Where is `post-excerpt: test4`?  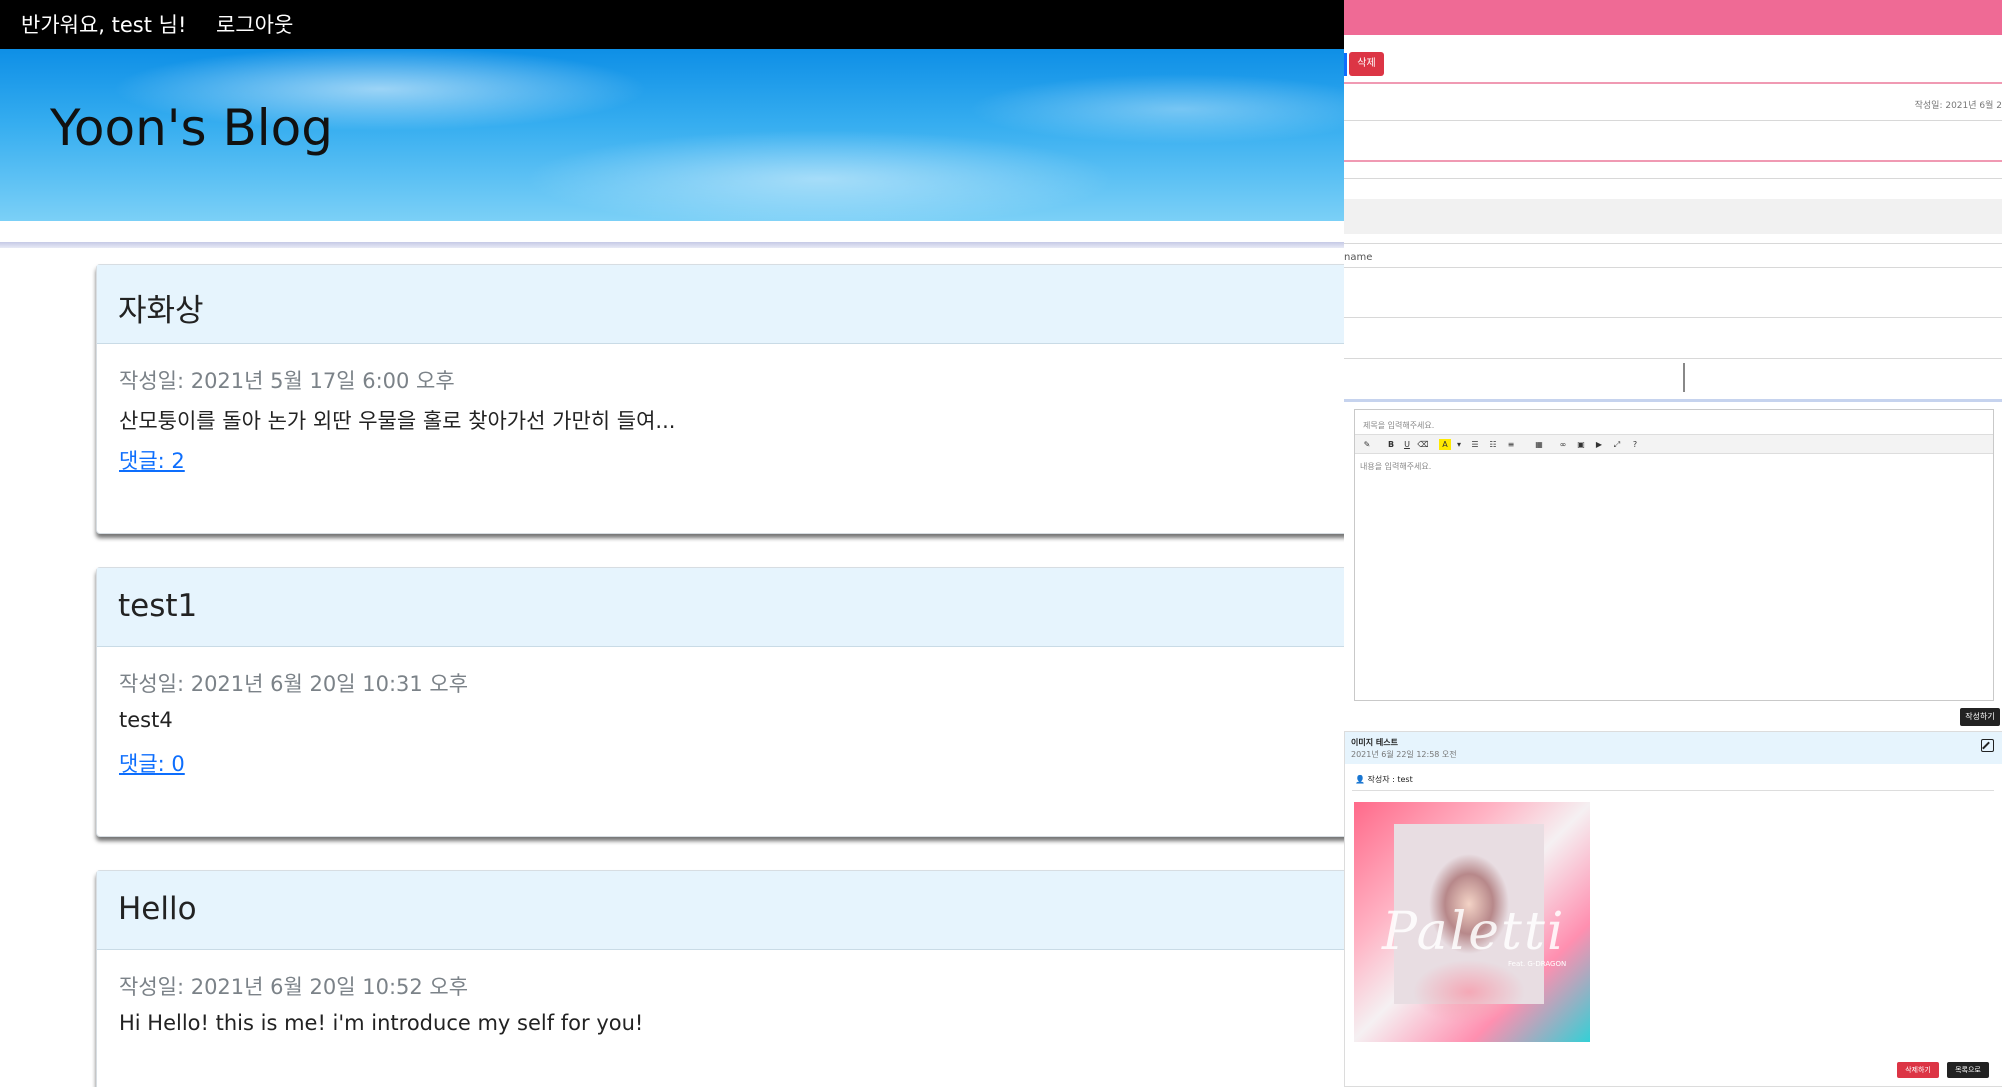
post-excerpt: test4 is located at coordinates (146, 720).